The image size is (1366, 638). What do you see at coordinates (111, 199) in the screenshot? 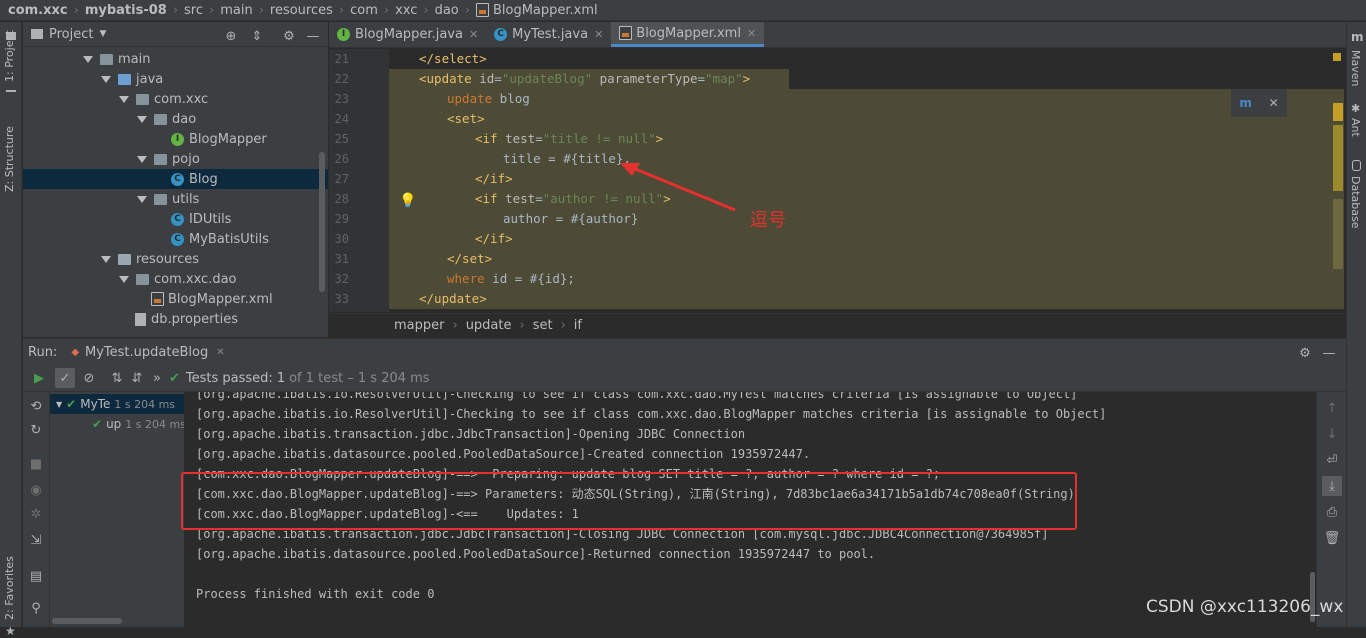
I see `tree-item: utils` at bounding box center [111, 199].